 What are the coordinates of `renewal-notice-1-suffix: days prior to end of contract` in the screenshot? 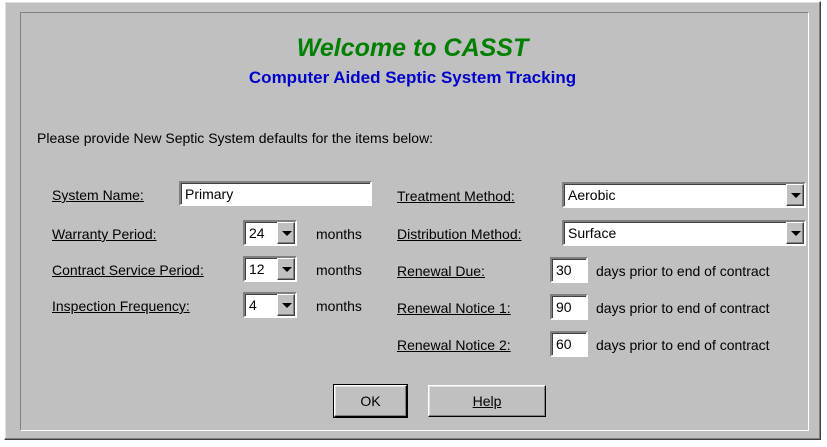 It's located at (683, 308).